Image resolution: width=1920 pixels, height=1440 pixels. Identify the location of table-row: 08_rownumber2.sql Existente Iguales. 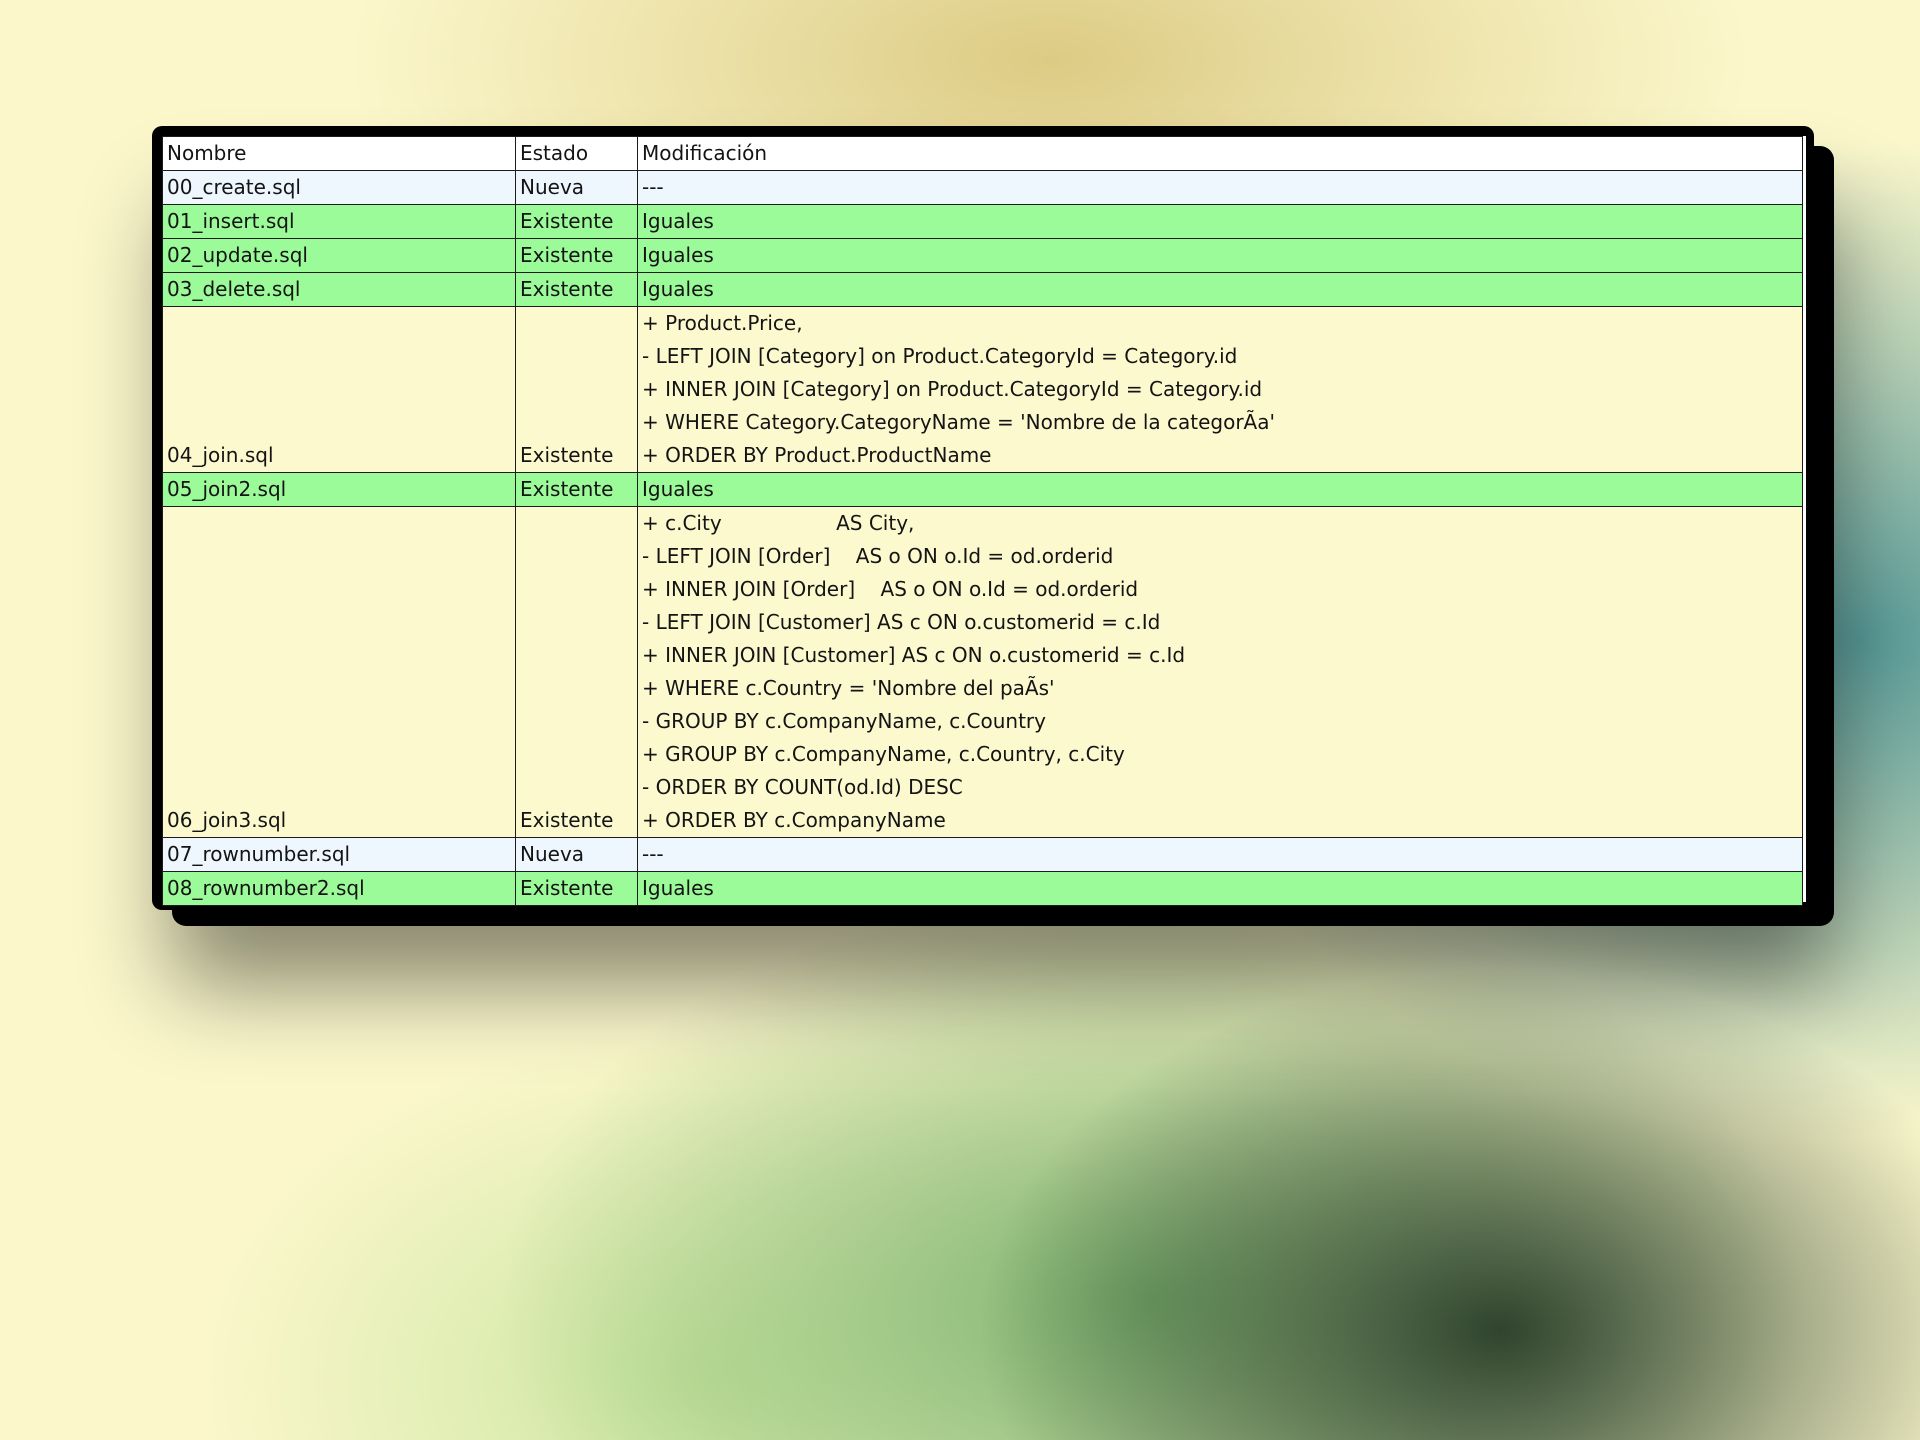
(982, 888).